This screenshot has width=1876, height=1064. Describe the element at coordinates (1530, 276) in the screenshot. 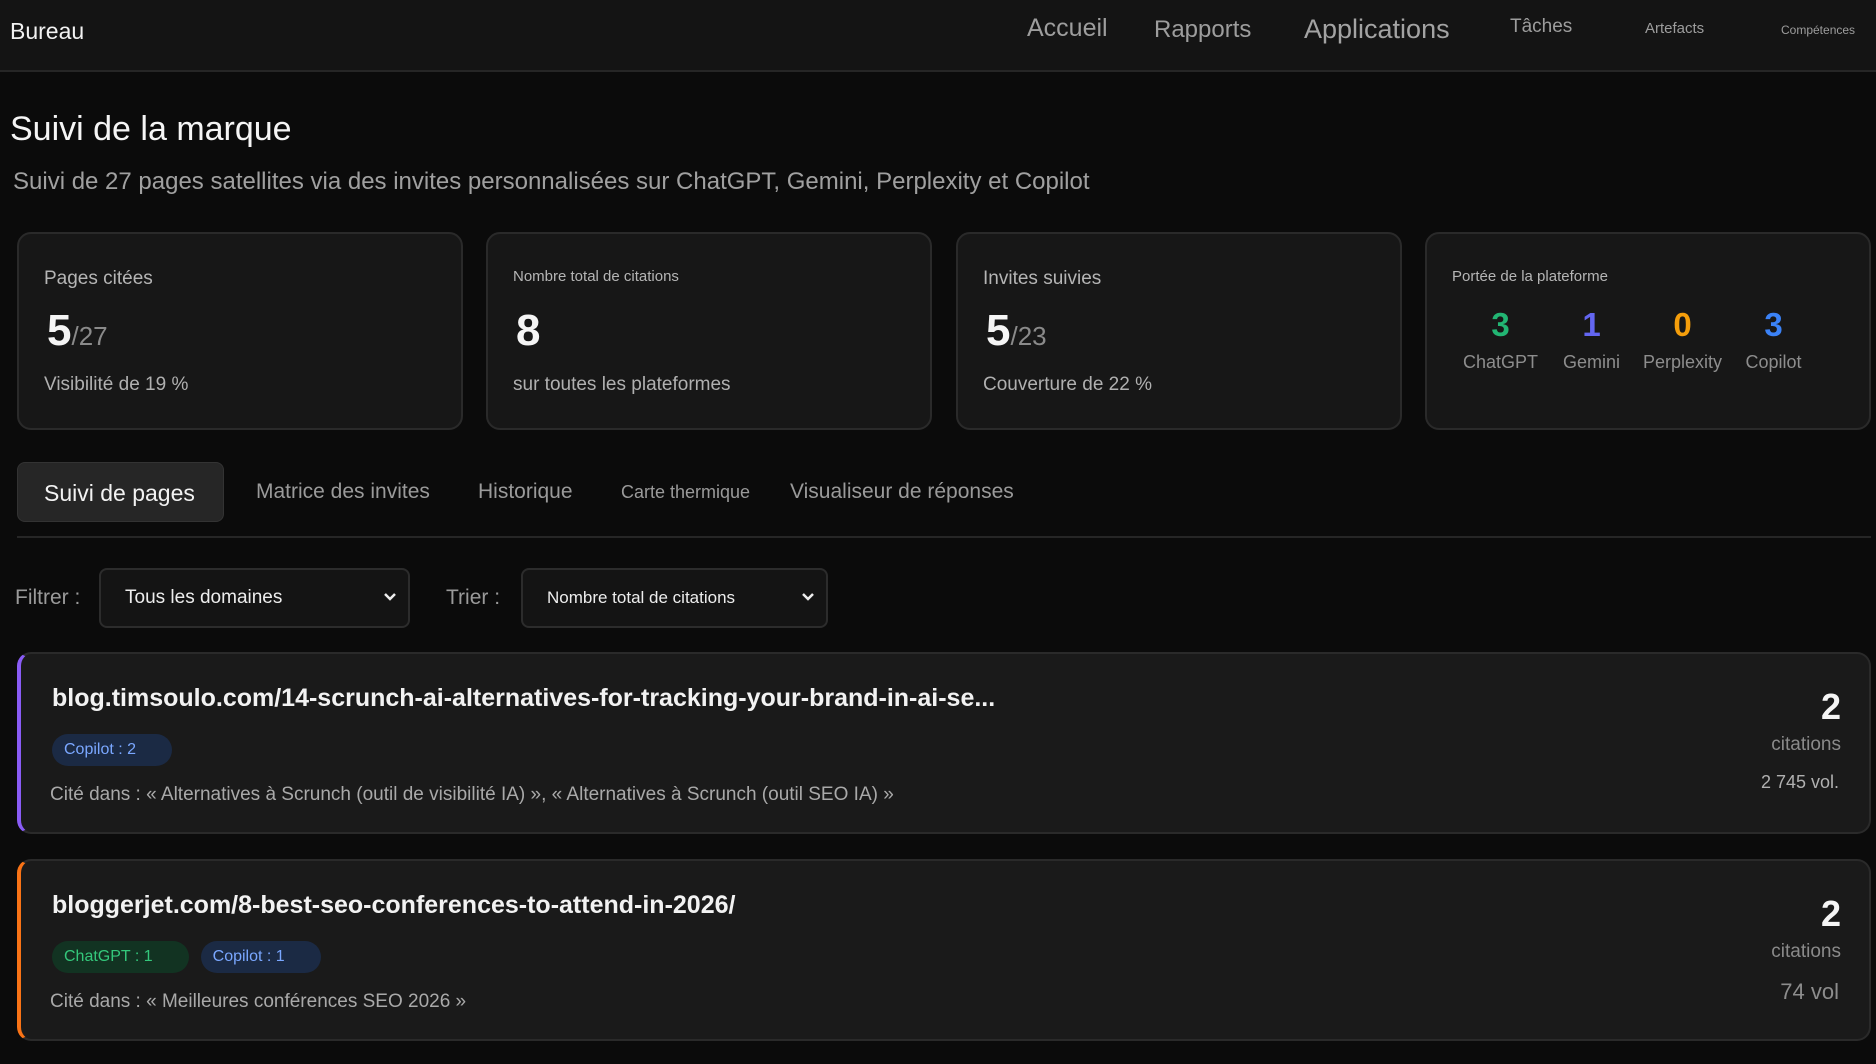

I see `stat-label: Portée de la plateforme` at that location.